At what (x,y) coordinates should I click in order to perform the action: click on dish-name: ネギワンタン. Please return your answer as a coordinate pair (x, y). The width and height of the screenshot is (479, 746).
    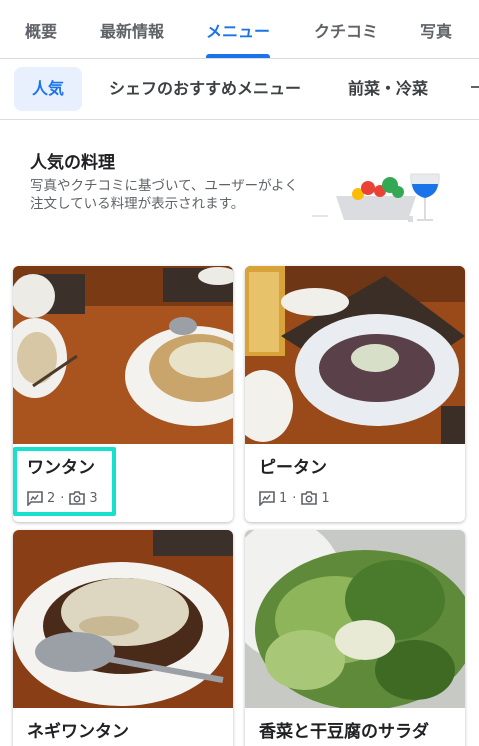
    Looking at the image, I should click on (78, 732).